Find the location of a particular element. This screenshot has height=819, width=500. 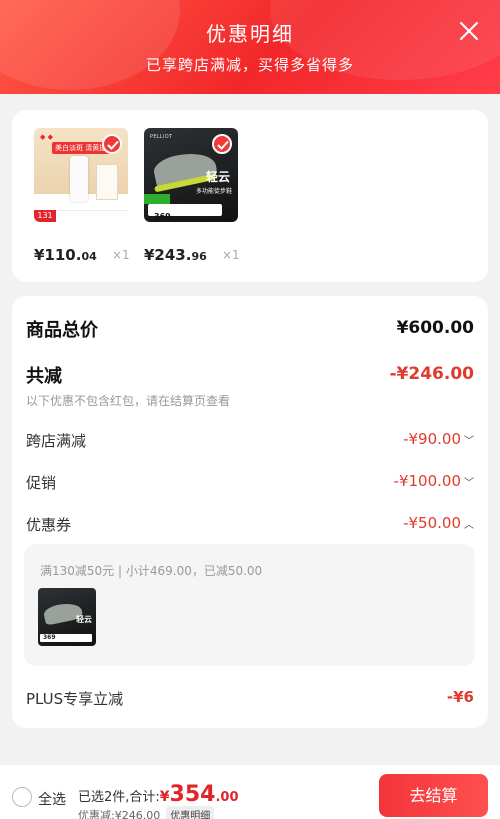

price-decimal: 04 is located at coordinates (89, 256).